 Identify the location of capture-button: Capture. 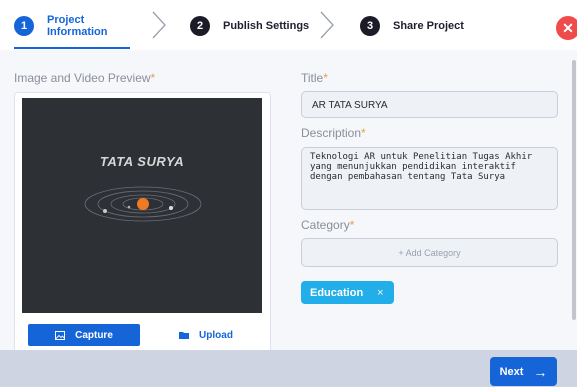
(84, 335).